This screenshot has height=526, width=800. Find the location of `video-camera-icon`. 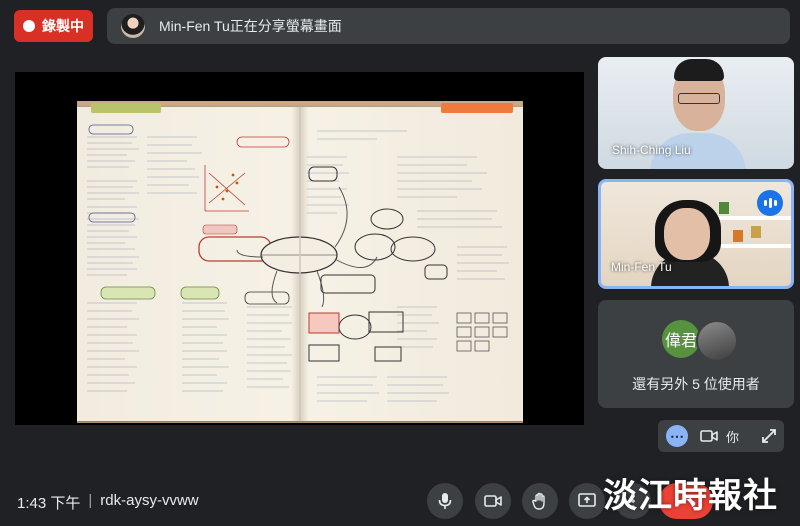

video-camera-icon is located at coordinates (493, 501).